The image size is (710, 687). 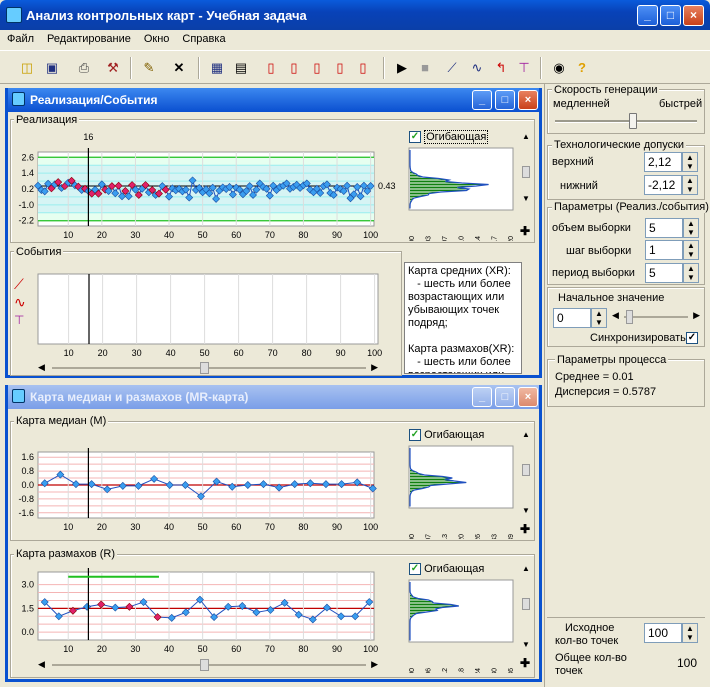 What do you see at coordinates (690, 633) in the screenshot?
I see `initial-points-spinner: ▲ ▼` at bounding box center [690, 633].